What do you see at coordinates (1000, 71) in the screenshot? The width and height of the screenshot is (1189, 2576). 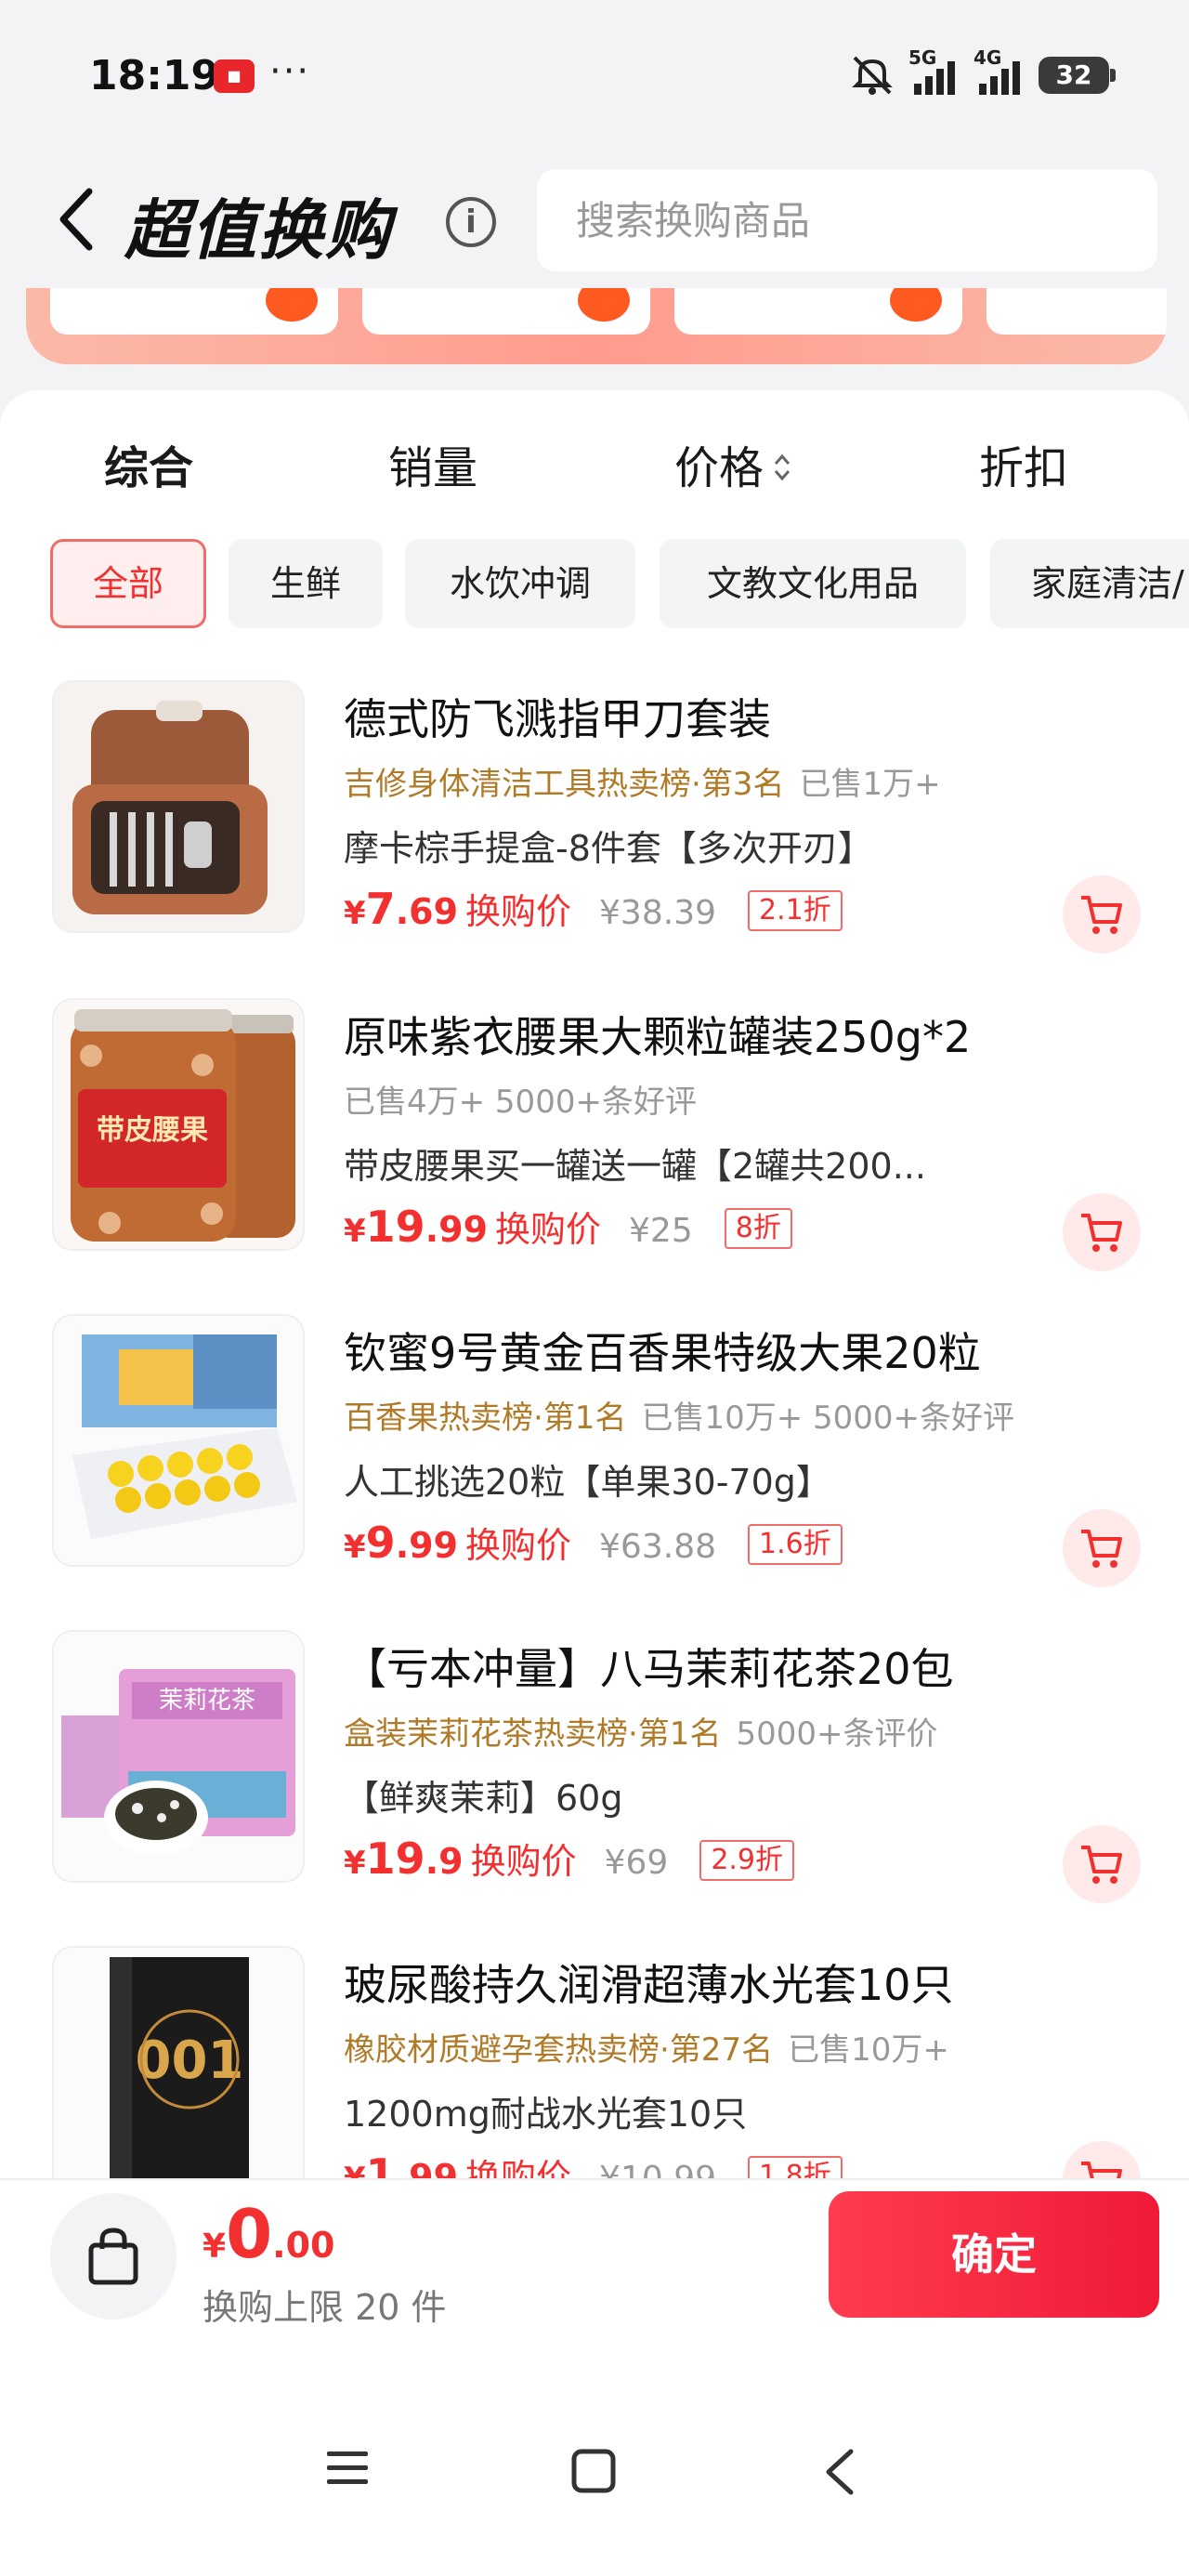 I see `signal-4g-icon: 4G` at bounding box center [1000, 71].